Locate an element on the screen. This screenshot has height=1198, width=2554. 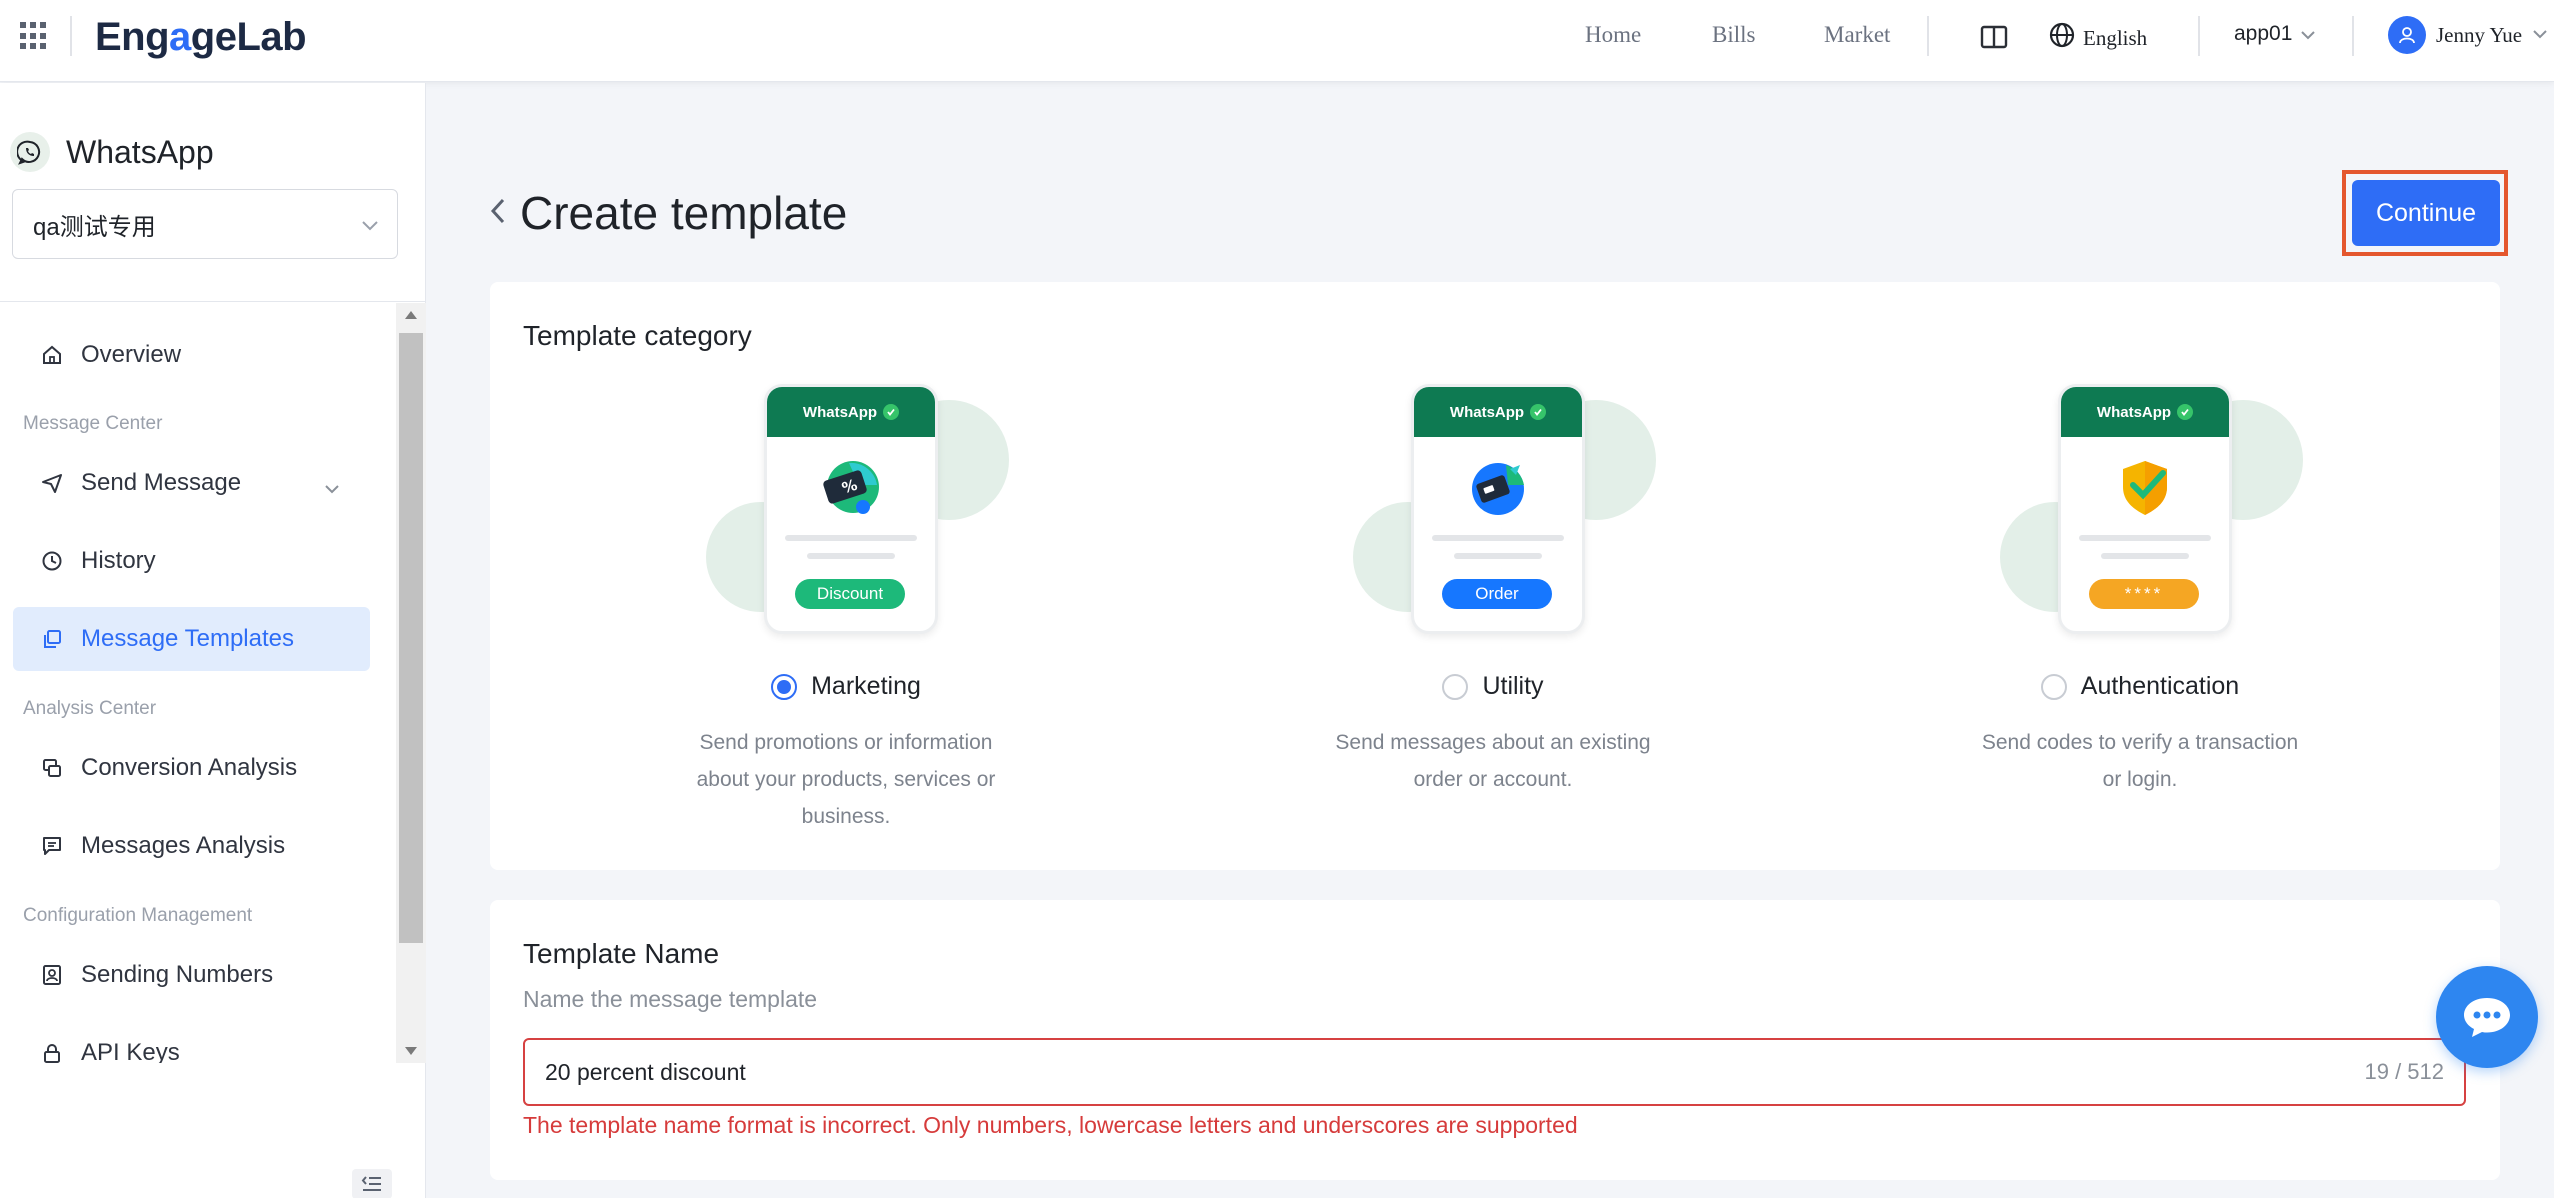
home-icon is located at coordinates (52, 354).